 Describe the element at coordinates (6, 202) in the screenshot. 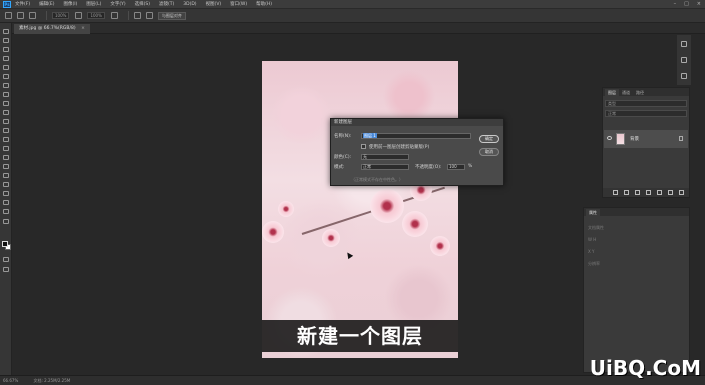

I see `hand-tool-icon` at that location.